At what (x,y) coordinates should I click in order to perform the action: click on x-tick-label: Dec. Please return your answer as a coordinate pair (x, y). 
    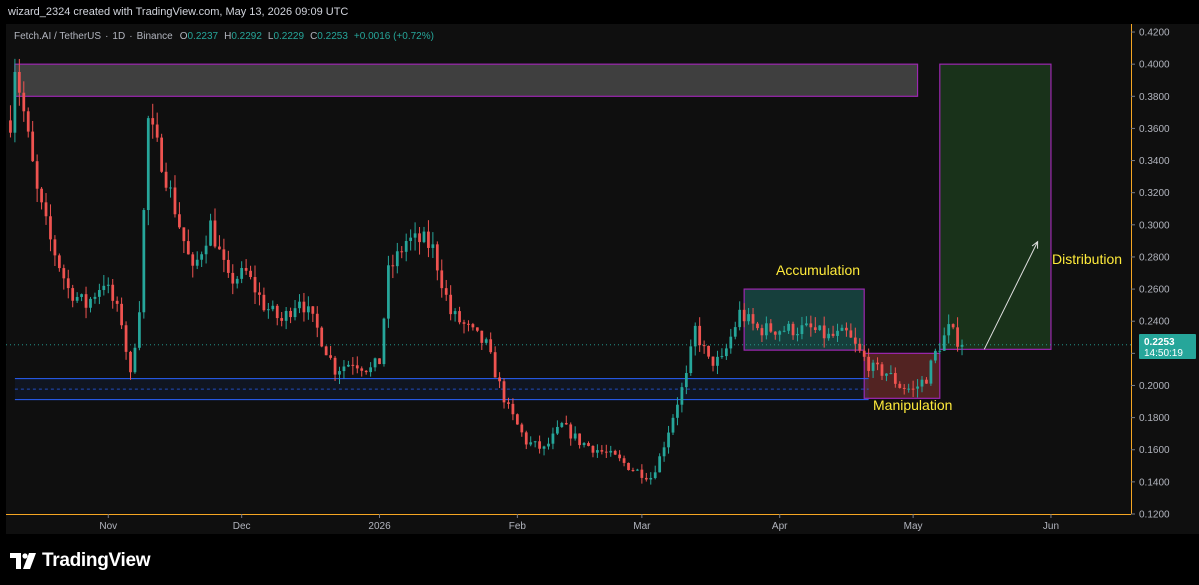
    Looking at the image, I should click on (242, 526).